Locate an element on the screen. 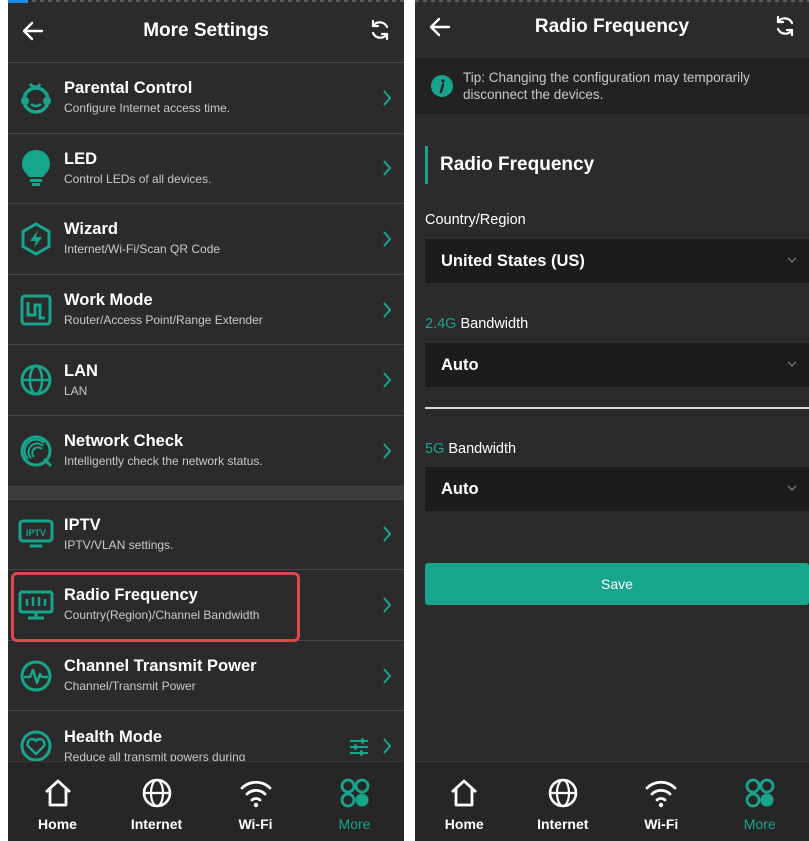  bandwidth-5g-select: Auto is located at coordinates (617, 489).